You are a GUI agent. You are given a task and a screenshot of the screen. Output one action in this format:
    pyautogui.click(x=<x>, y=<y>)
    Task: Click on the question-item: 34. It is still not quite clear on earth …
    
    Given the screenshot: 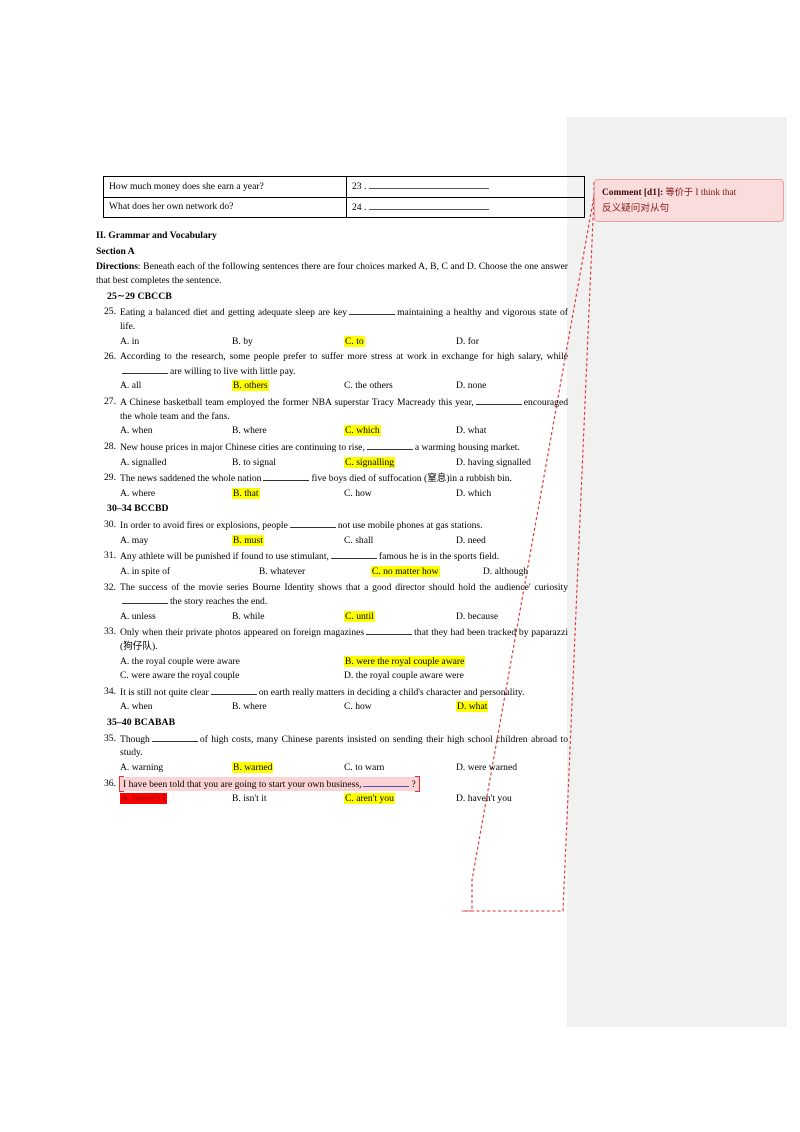 What is the action you would take?
    pyautogui.click(x=332, y=699)
    